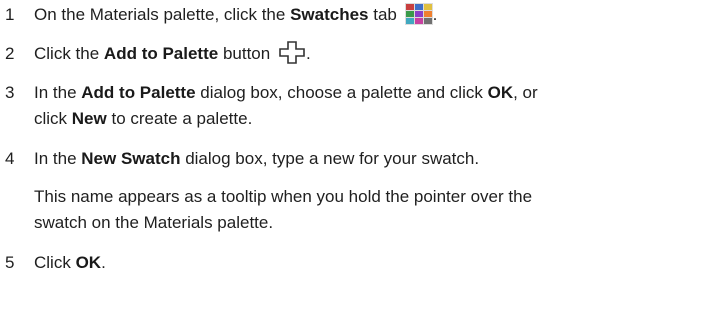 Image resolution: width=715 pixels, height=313 pixels. What do you see at coordinates (292, 52) in the screenshot?
I see `add-to-palette-icon` at bounding box center [292, 52].